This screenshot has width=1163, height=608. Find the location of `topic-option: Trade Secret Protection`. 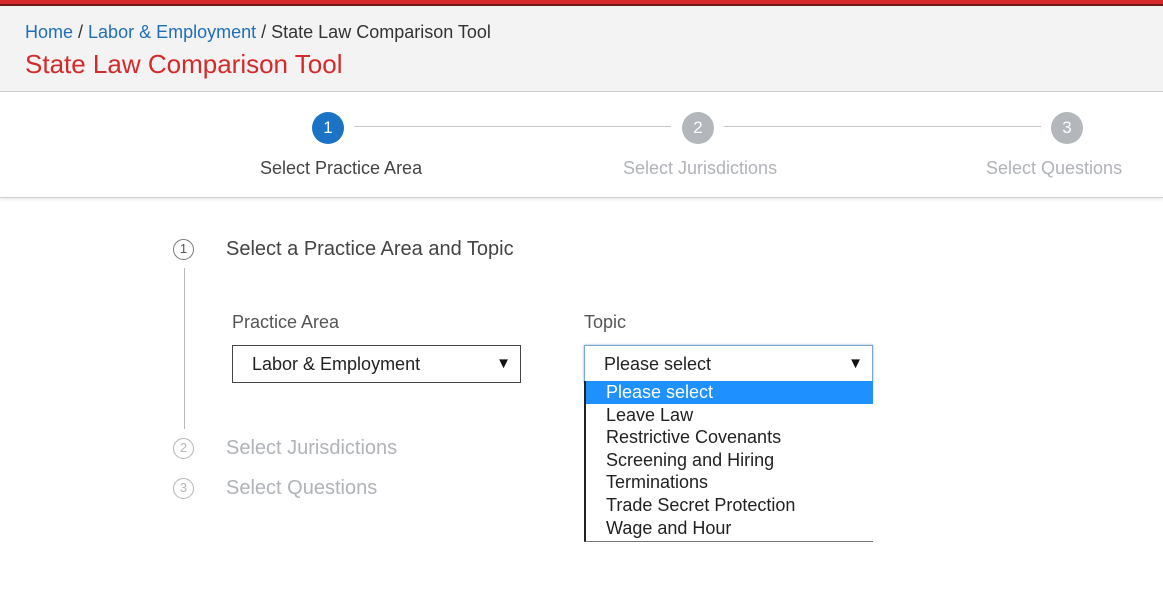

topic-option: Trade Secret Protection is located at coordinates (729, 505).